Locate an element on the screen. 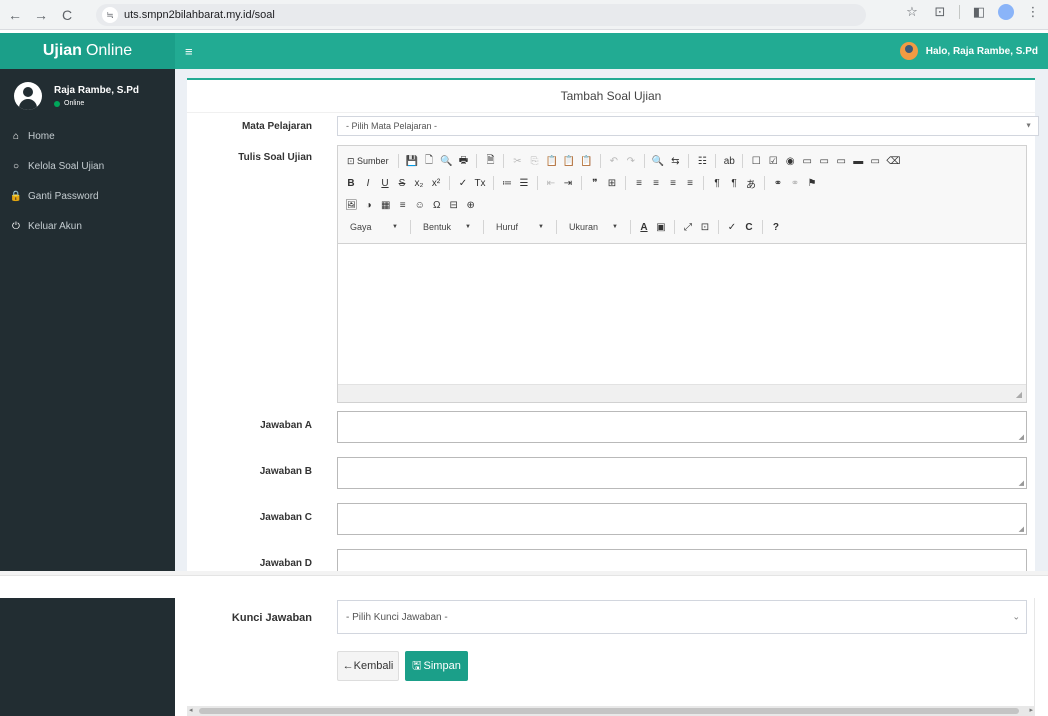 The height and width of the screenshot is (716, 1048). align-left-icon: ≡ is located at coordinates (639, 183).